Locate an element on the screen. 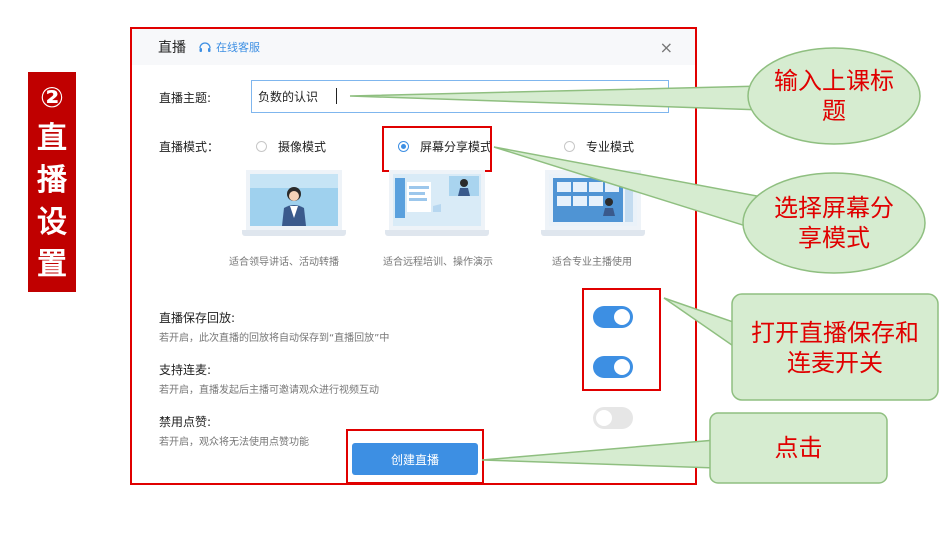 This screenshot has width=950, height=535. callout-shape-title is located at coordinates (557, 98).